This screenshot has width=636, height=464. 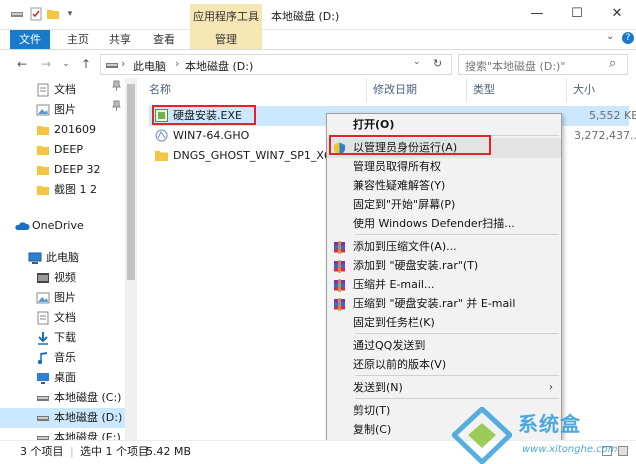 I want to click on nav-pc-item: 本地磁盘 (E:), so click(x=62, y=434).